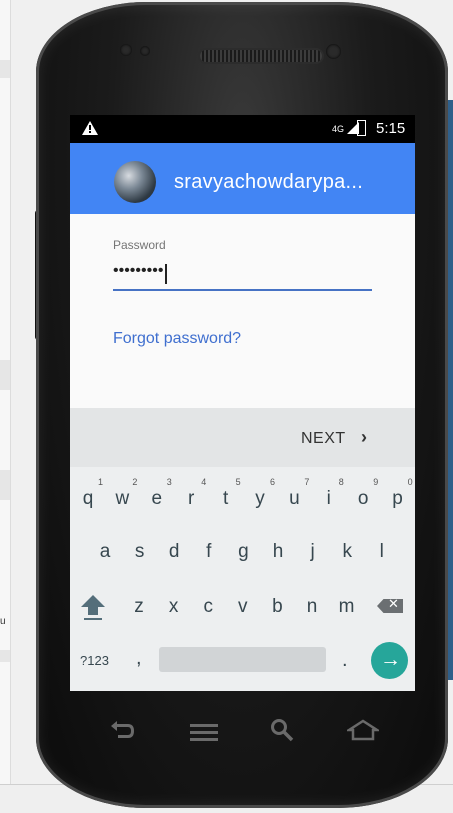 The height and width of the screenshot is (813, 453). Describe the element at coordinates (166, 274) in the screenshot. I see `text-cursor` at that location.